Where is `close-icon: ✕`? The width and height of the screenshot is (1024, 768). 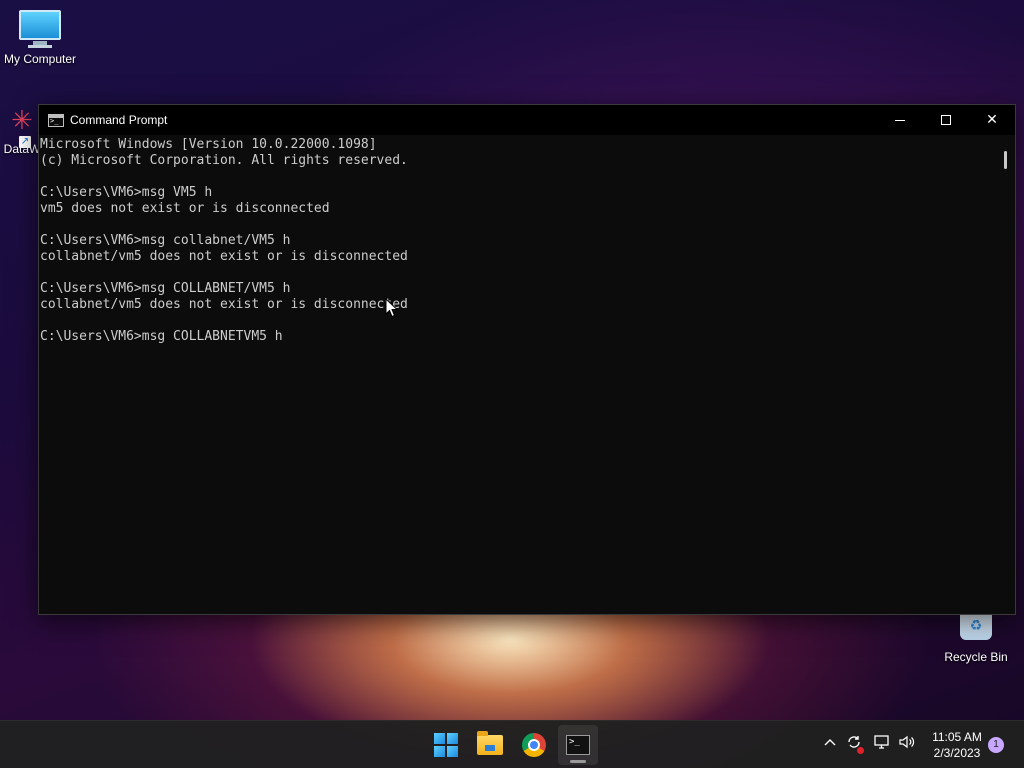
close-icon: ✕ is located at coordinates (992, 120).